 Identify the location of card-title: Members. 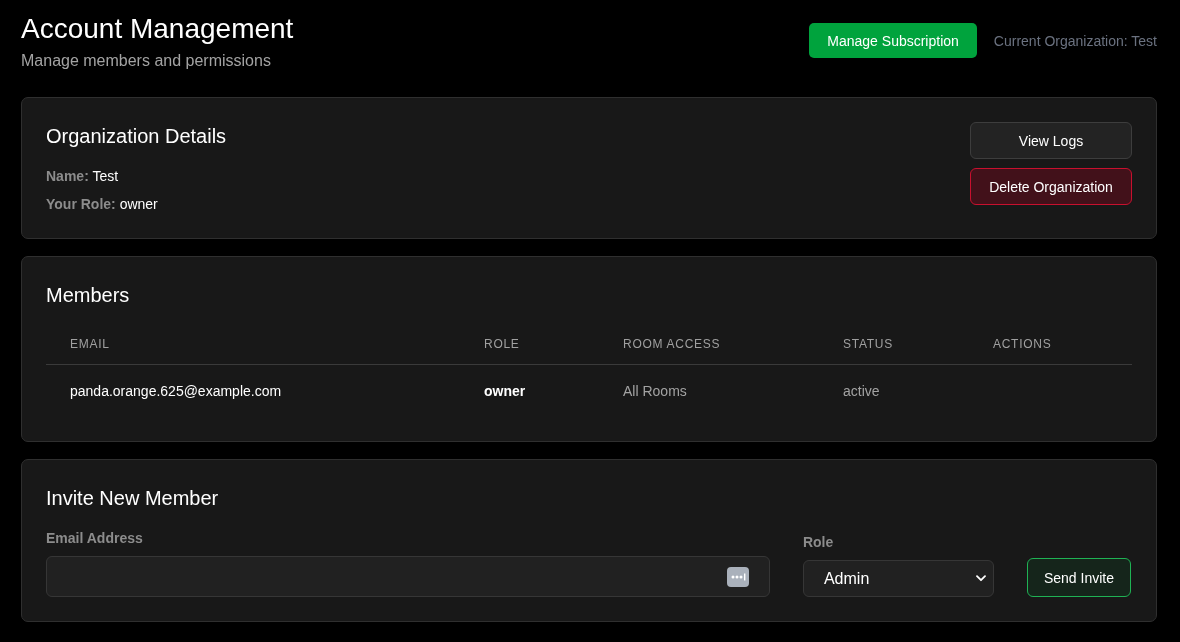
(88, 295).